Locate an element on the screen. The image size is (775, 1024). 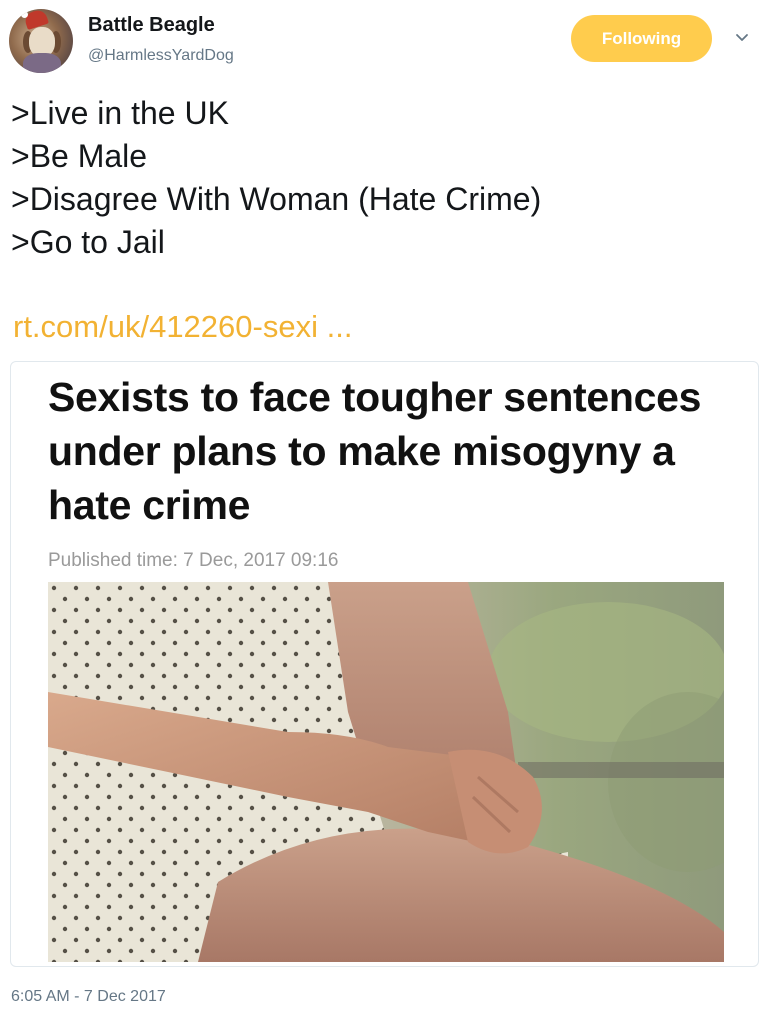
tweet-line: >Go to Jail is located at coordinates (88, 242).